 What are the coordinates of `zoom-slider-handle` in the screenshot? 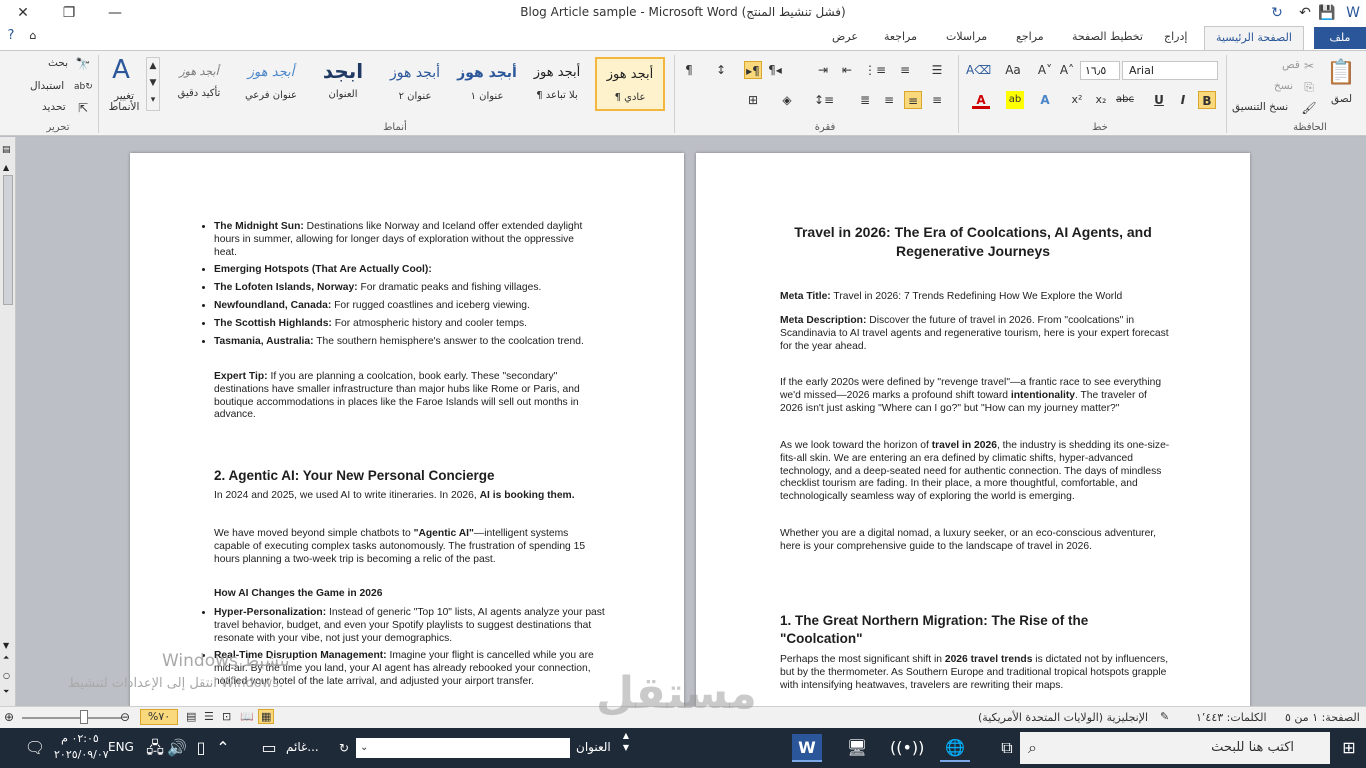 It's located at (84, 717).